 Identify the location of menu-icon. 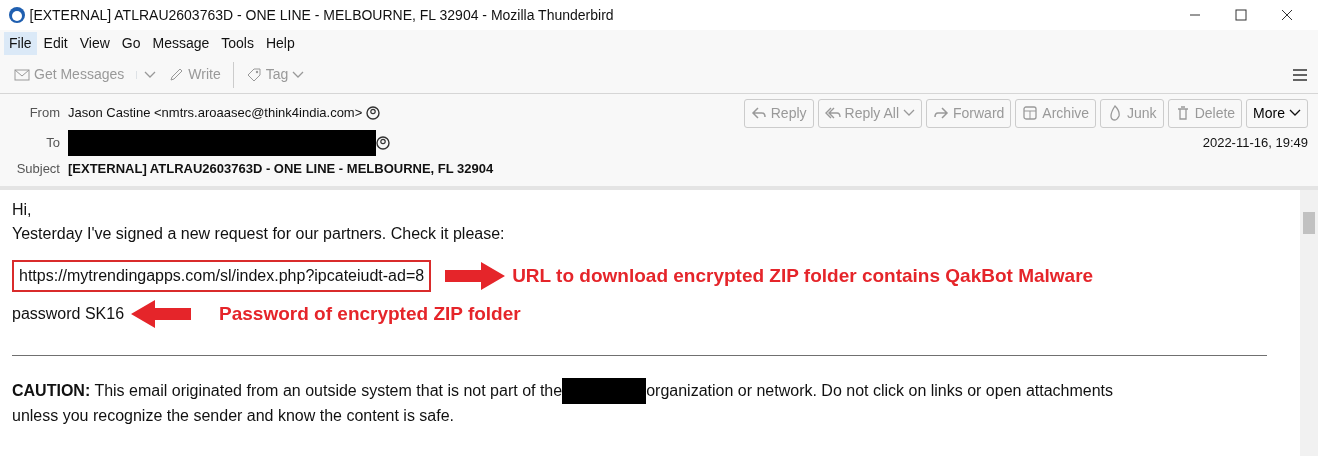
(1300, 74).